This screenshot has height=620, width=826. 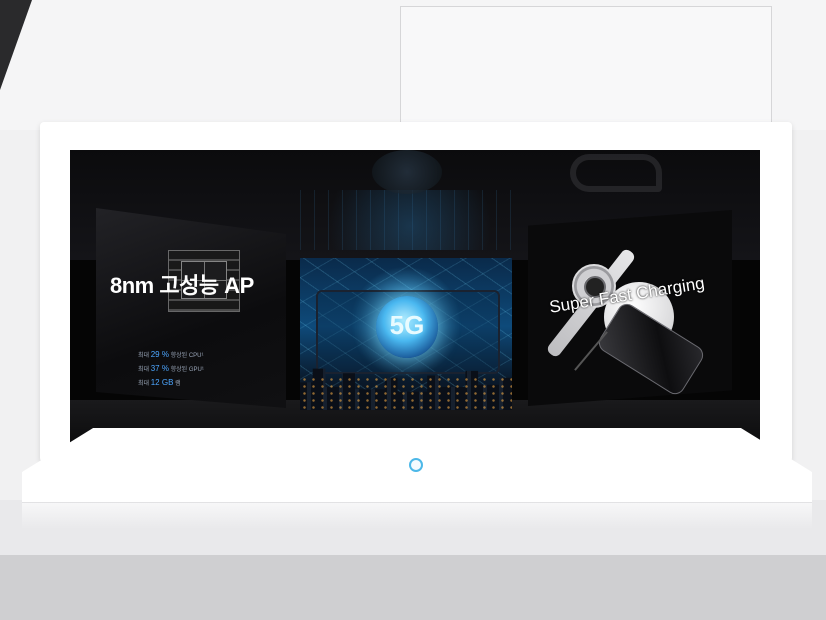 I want to click on city-lights-graphic, so click(x=406, y=393).